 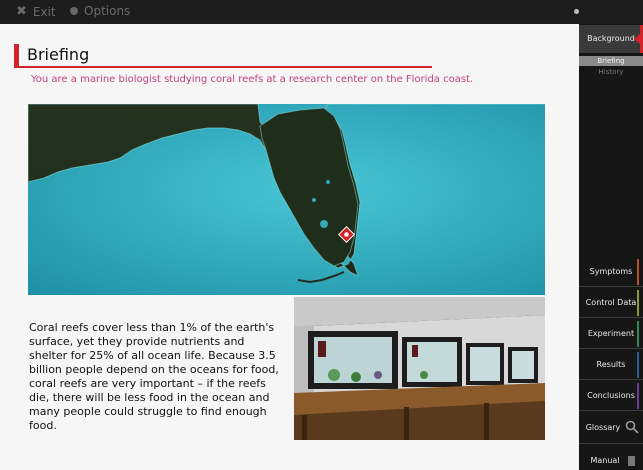 I want to click on title-accent-bar, so click(x=16, y=55).